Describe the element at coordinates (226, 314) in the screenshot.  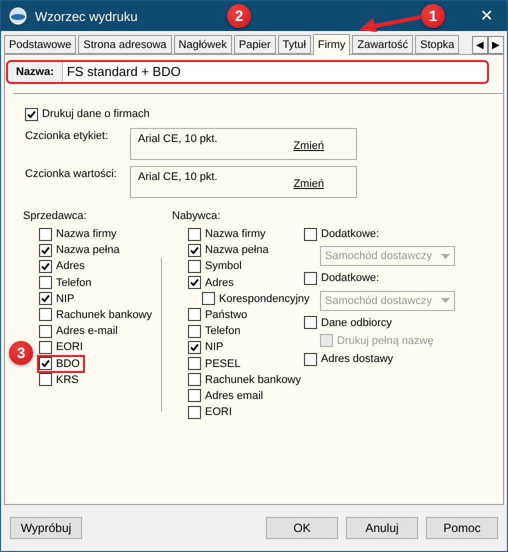
I see `checkbox-label: Państwo` at that location.